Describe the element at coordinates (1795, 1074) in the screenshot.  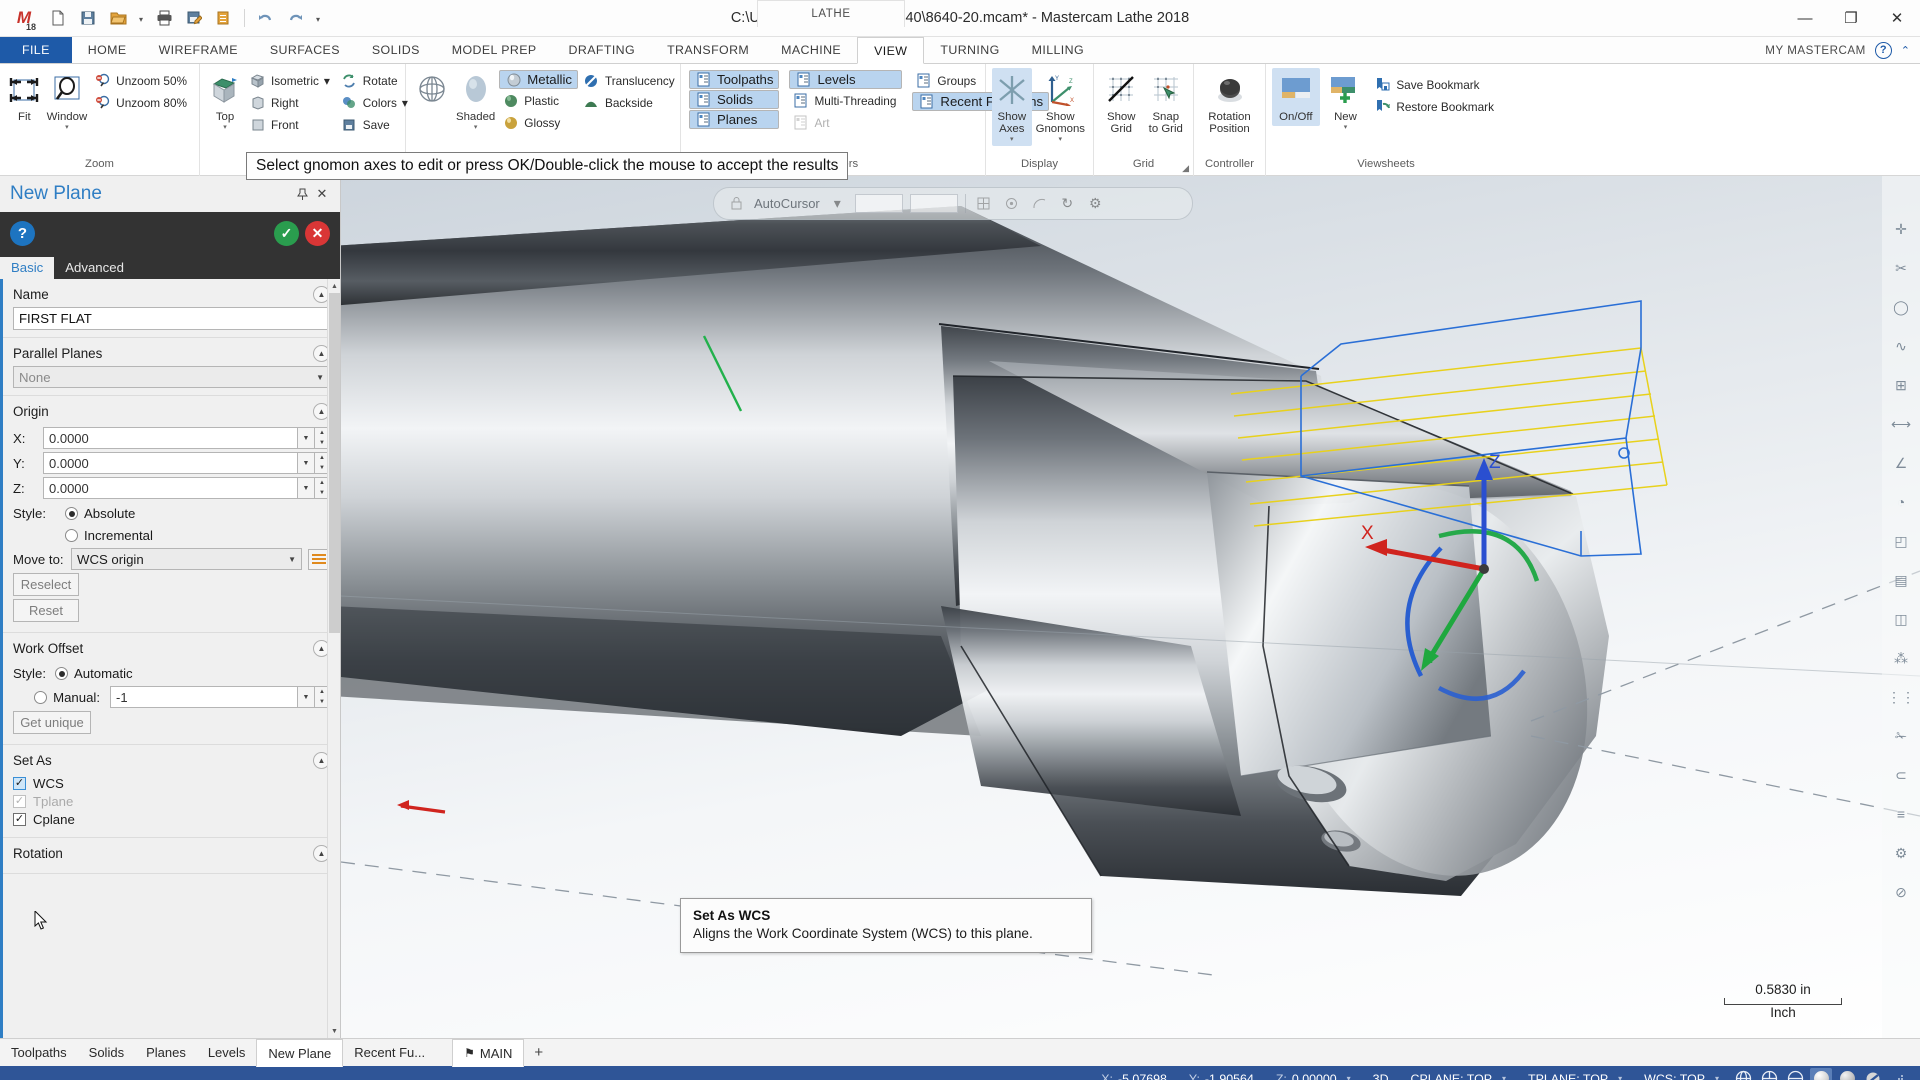
I see `globe-quarter-icon` at that location.